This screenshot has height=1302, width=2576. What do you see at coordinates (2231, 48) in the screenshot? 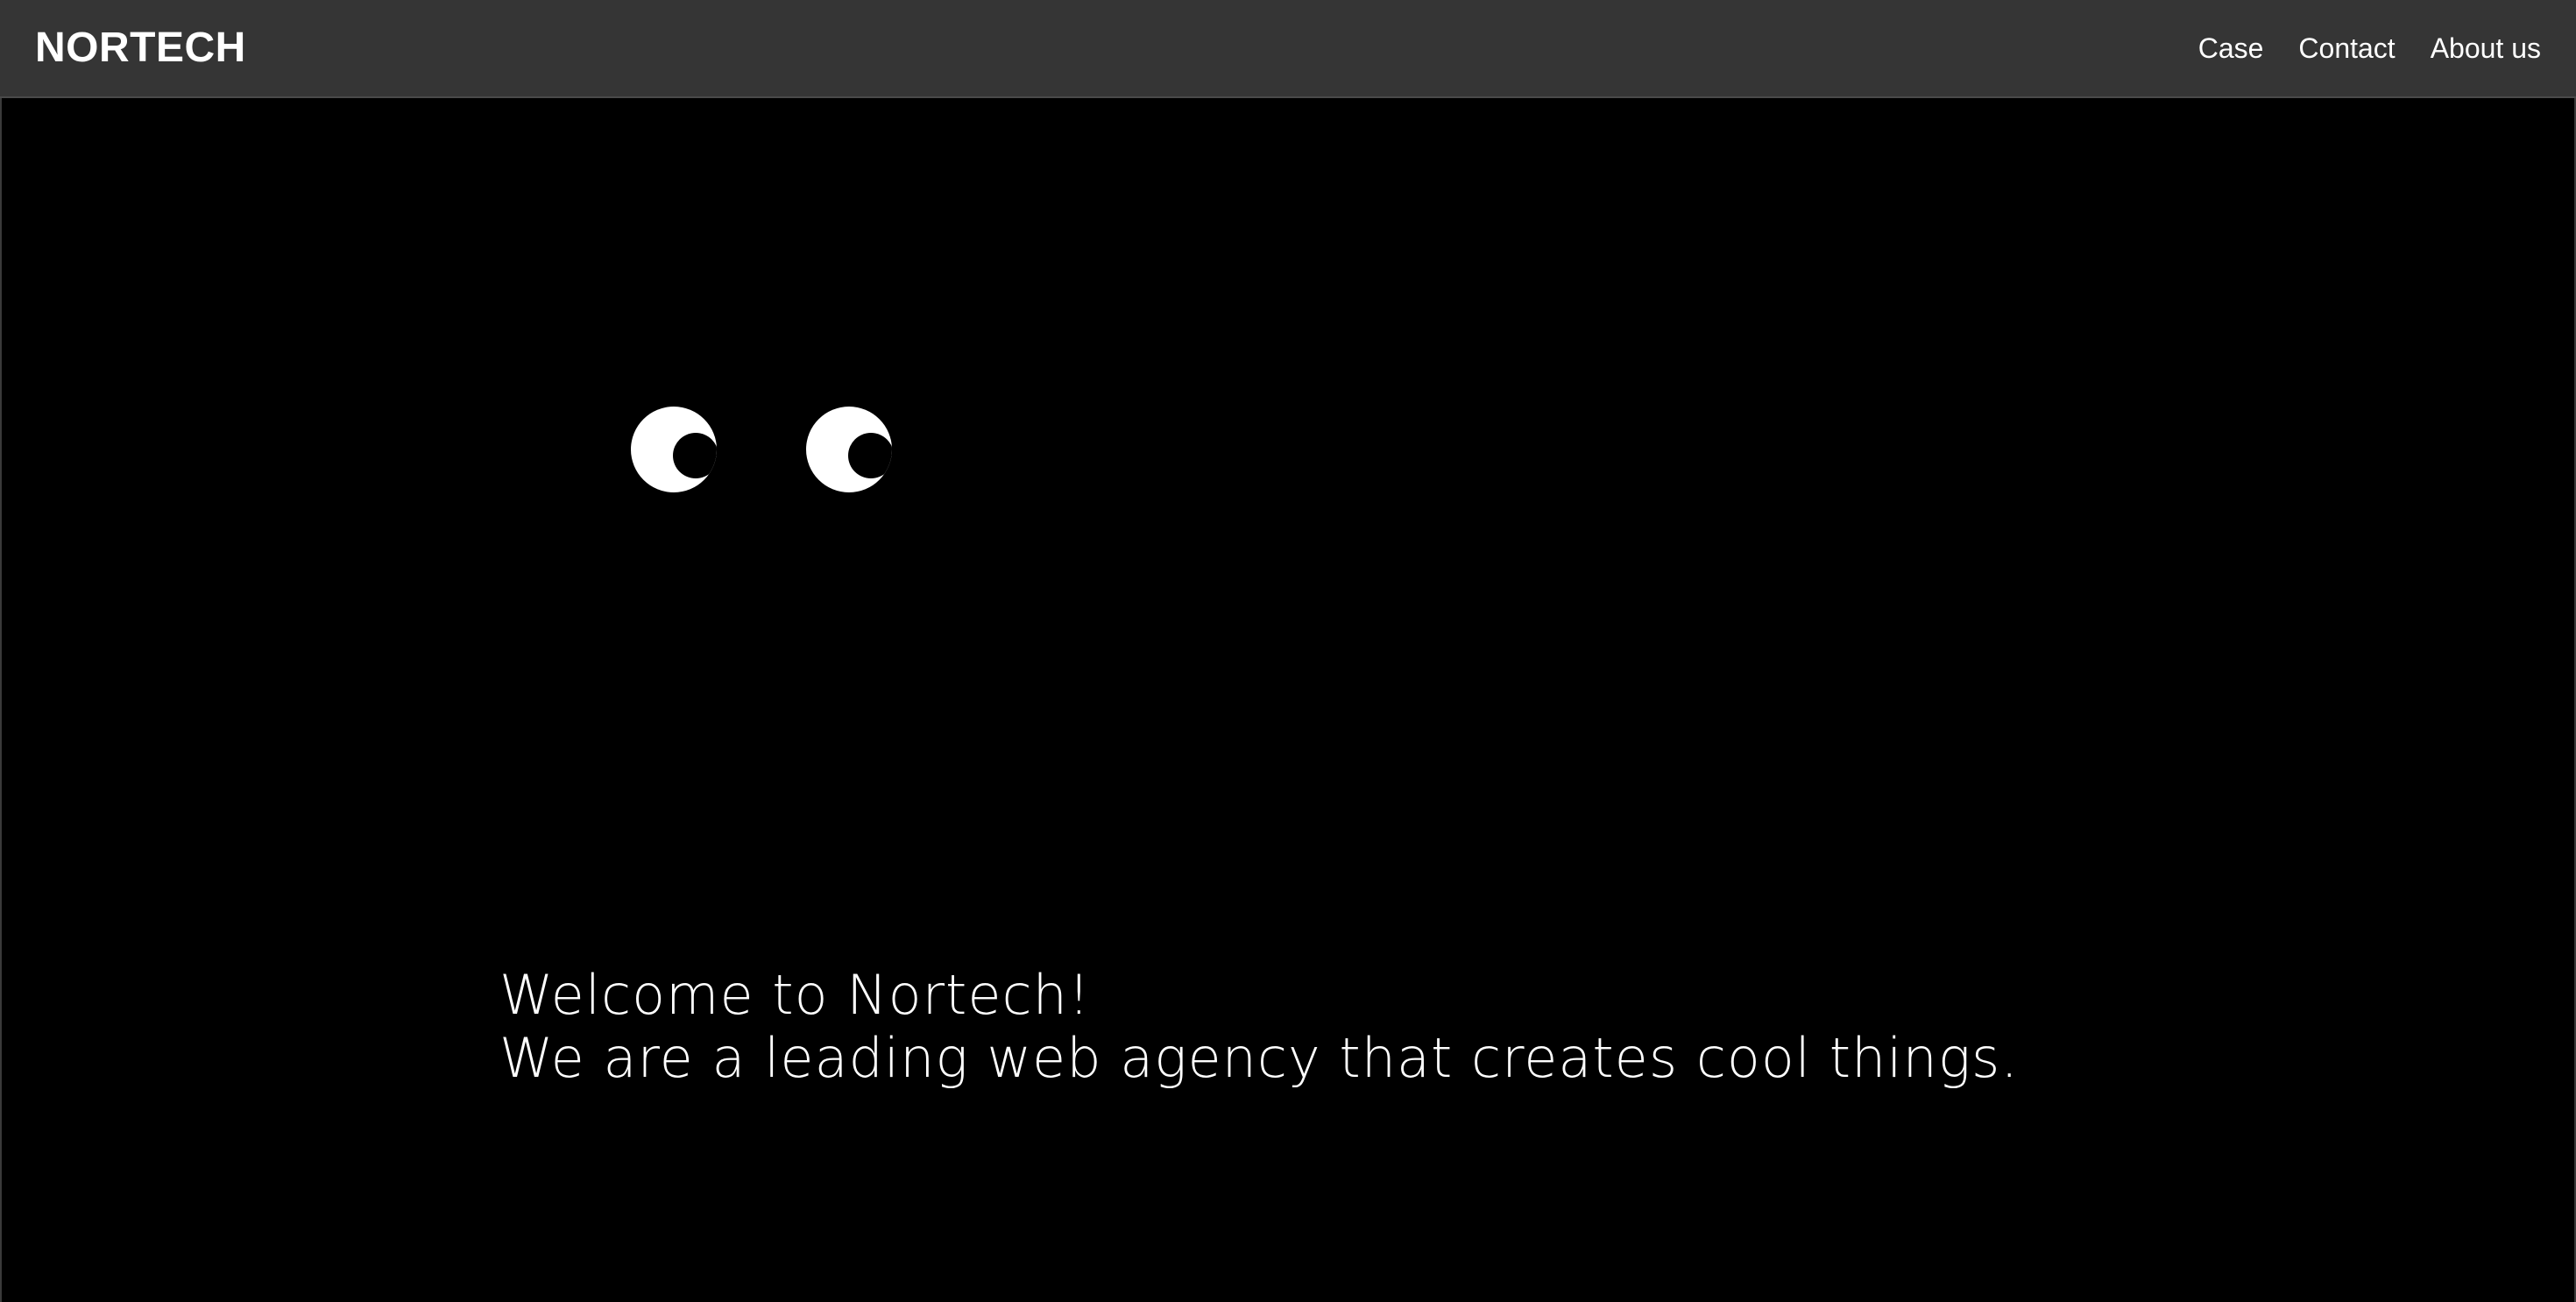
I see `nav-link-case: Case` at bounding box center [2231, 48].